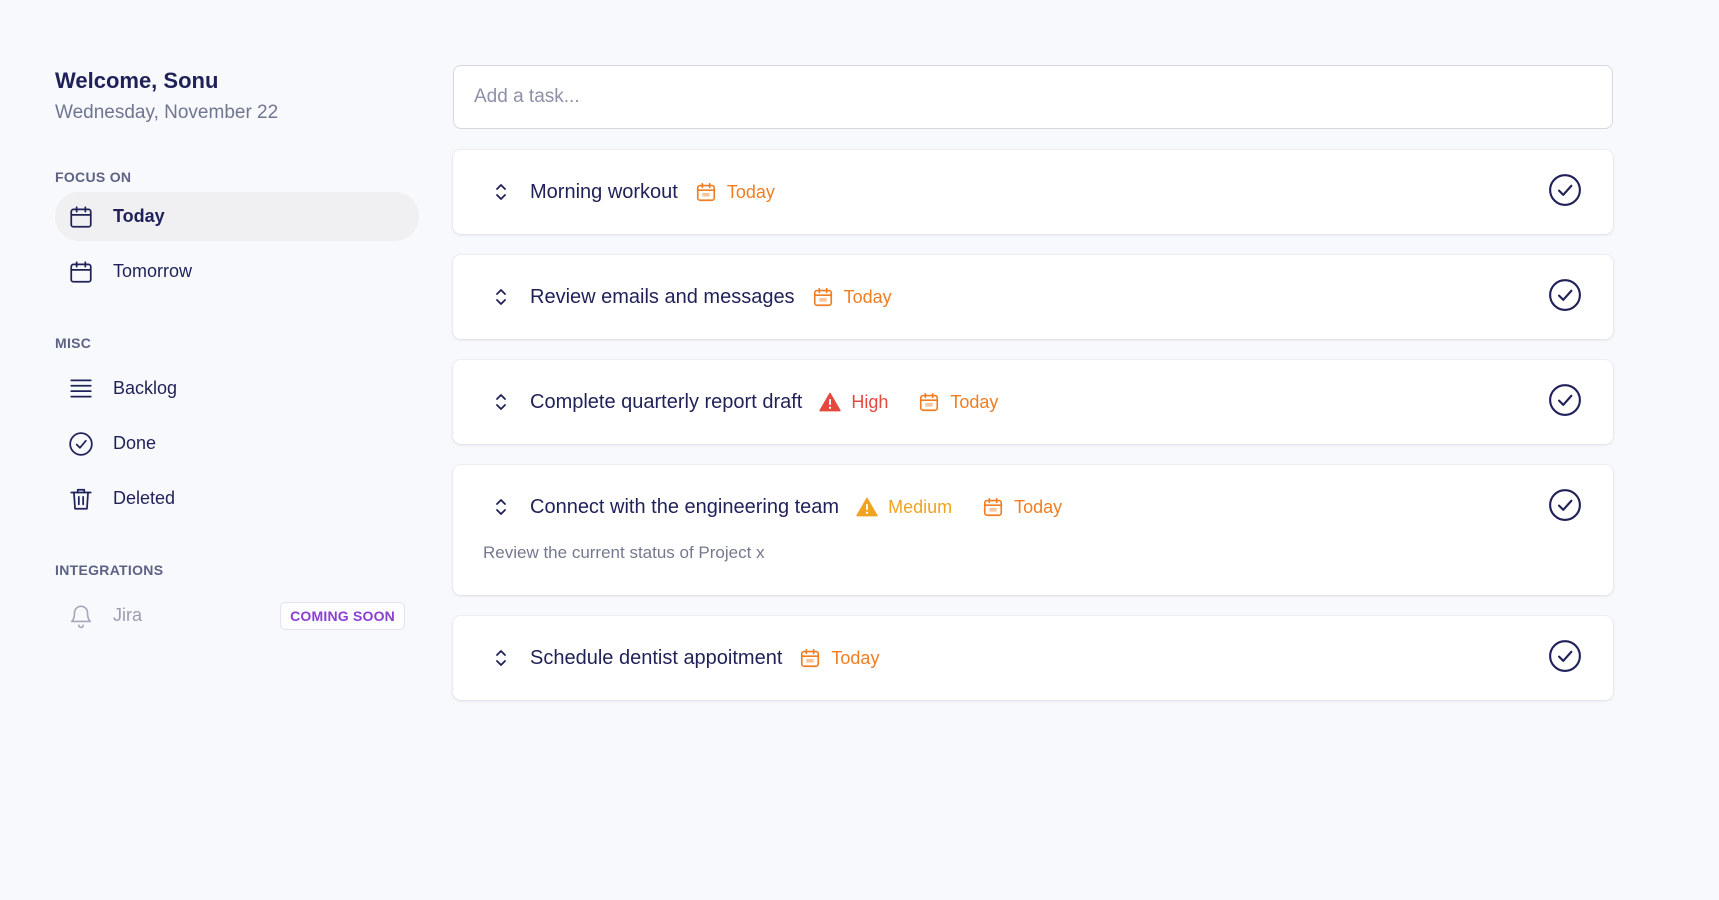  Describe the element at coordinates (237, 271) in the screenshot. I see `sidebar-item-tomorrow: Tomorrow` at that location.